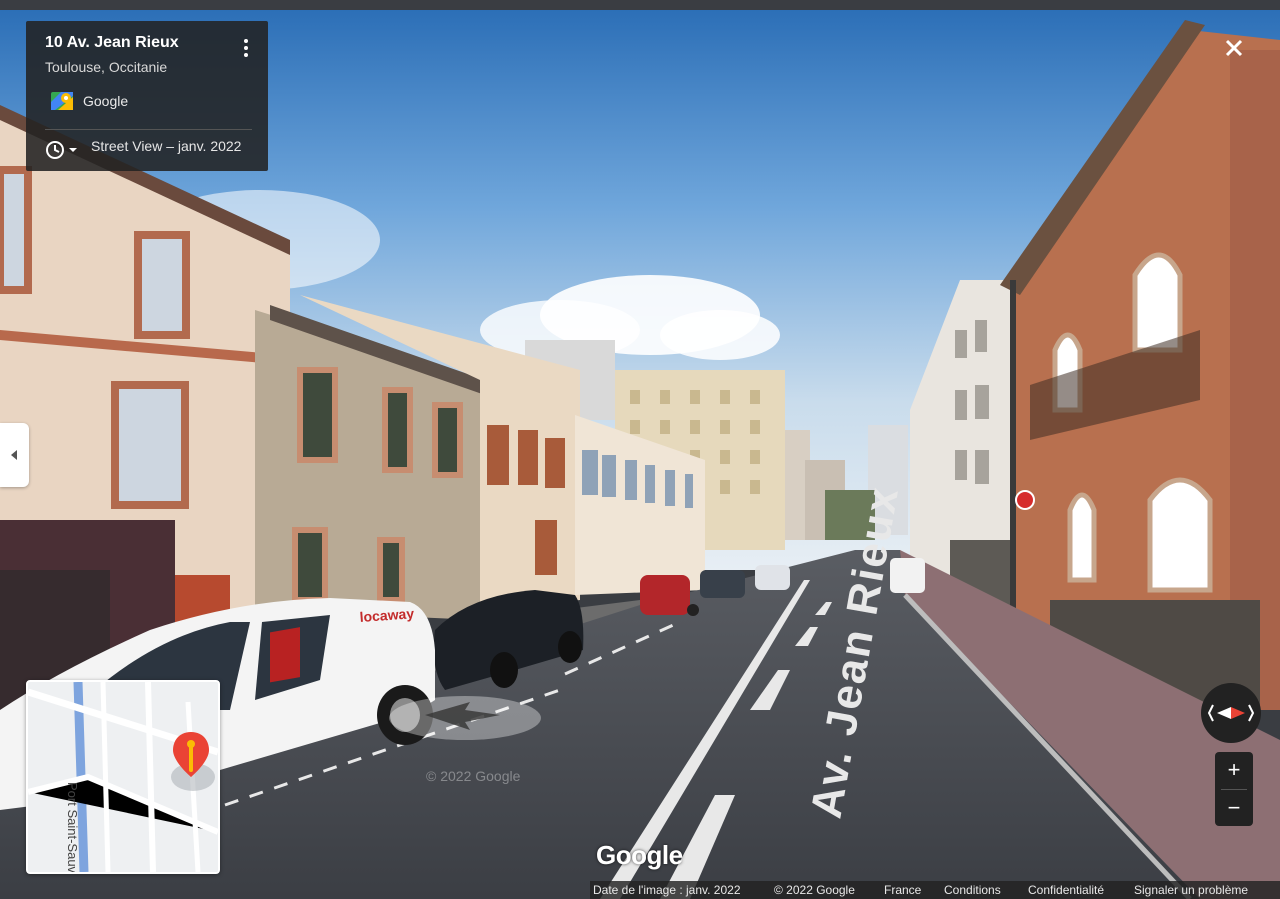 This screenshot has height=899, width=1280. I want to click on chevron-left-icon, so click(14, 455).